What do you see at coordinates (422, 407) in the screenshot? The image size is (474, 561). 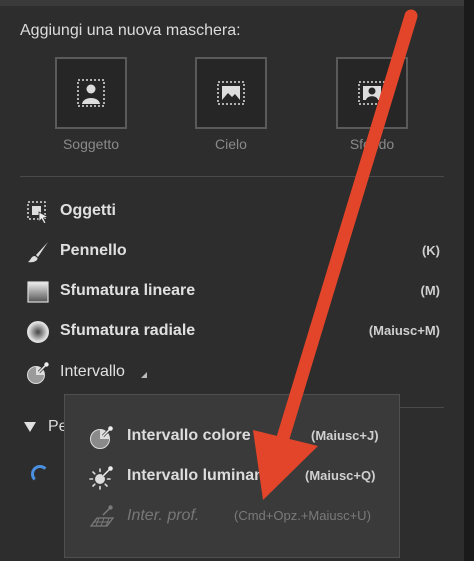 I see `divider-bottom` at bounding box center [422, 407].